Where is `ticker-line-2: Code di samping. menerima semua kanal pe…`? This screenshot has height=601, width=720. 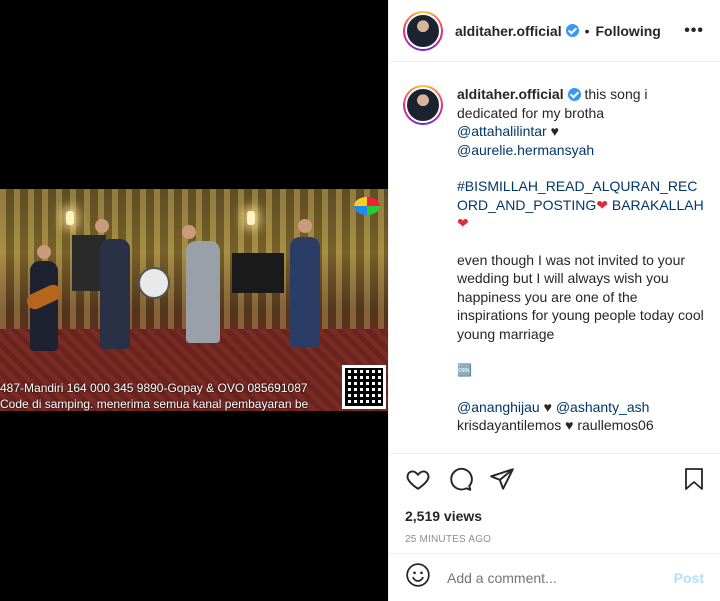 ticker-line-2: Code di samping. menerima semua kanal pe… is located at coordinates (154, 404).